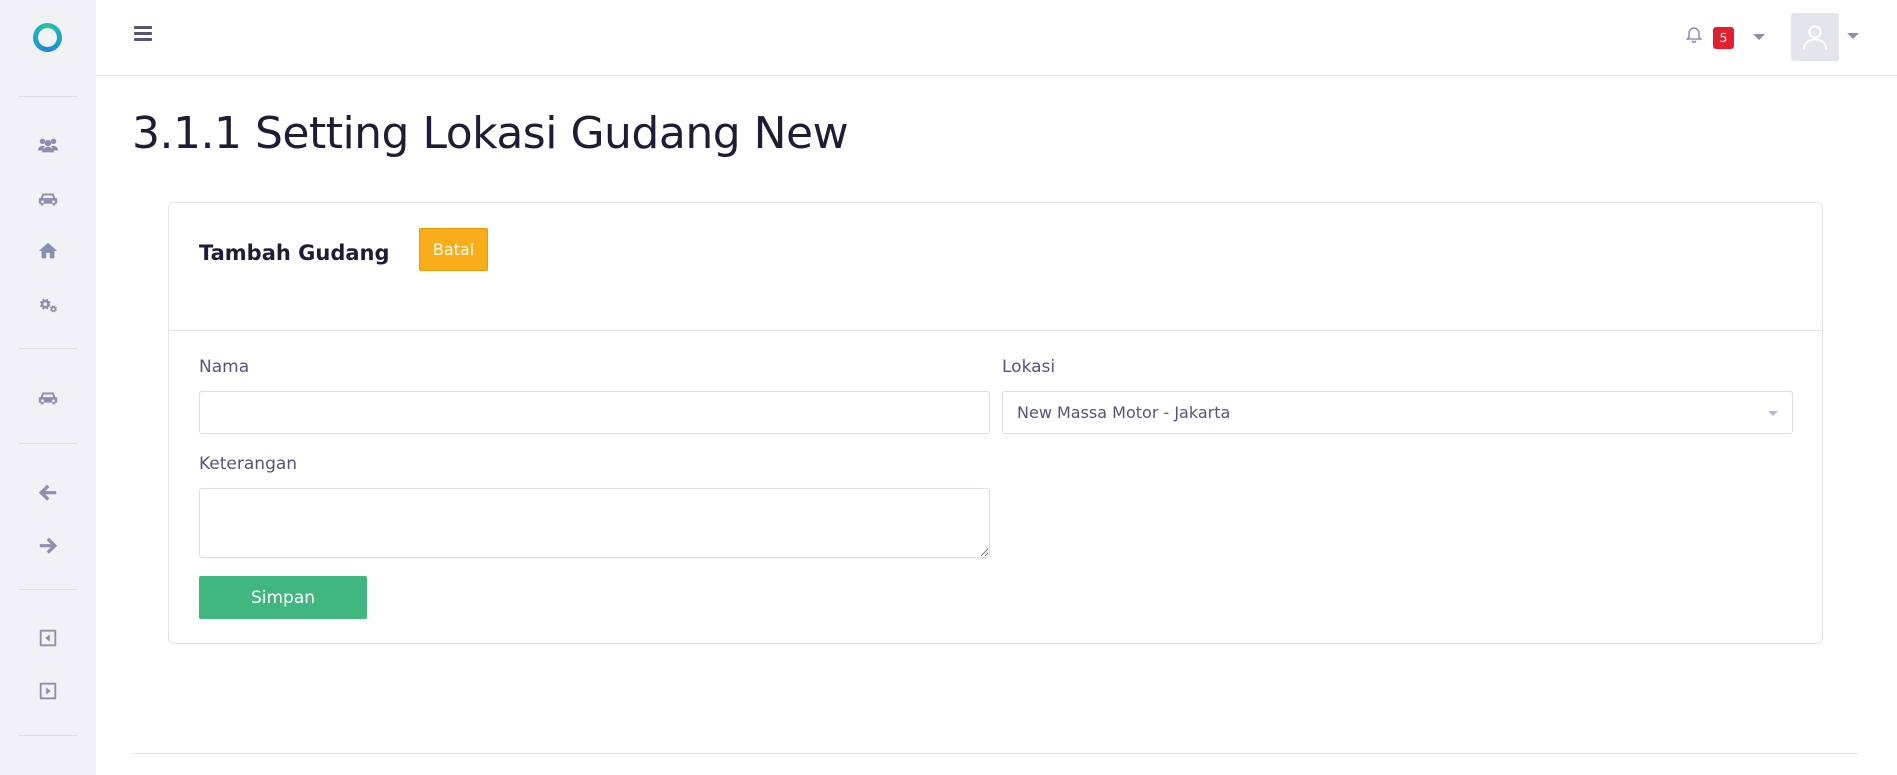 The height and width of the screenshot is (775, 1897). What do you see at coordinates (594, 523) in the screenshot?
I see `keterangan-textarea` at bounding box center [594, 523].